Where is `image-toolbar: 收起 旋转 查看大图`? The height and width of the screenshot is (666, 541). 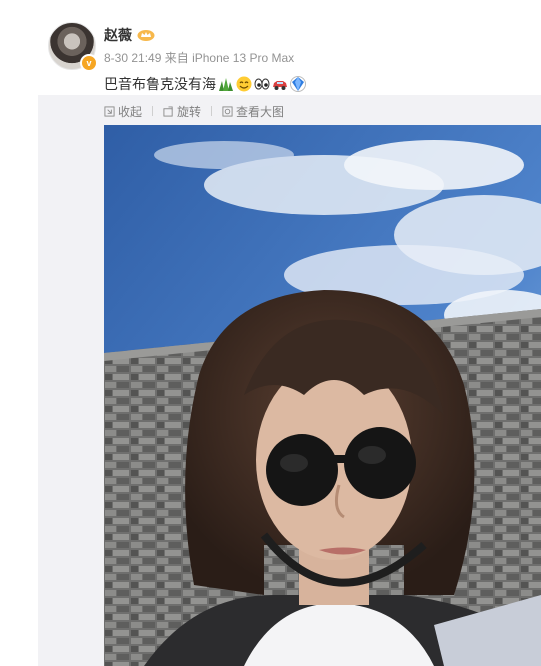 image-toolbar: 收起 旋转 查看大图 is located at coordinates (194, 111).